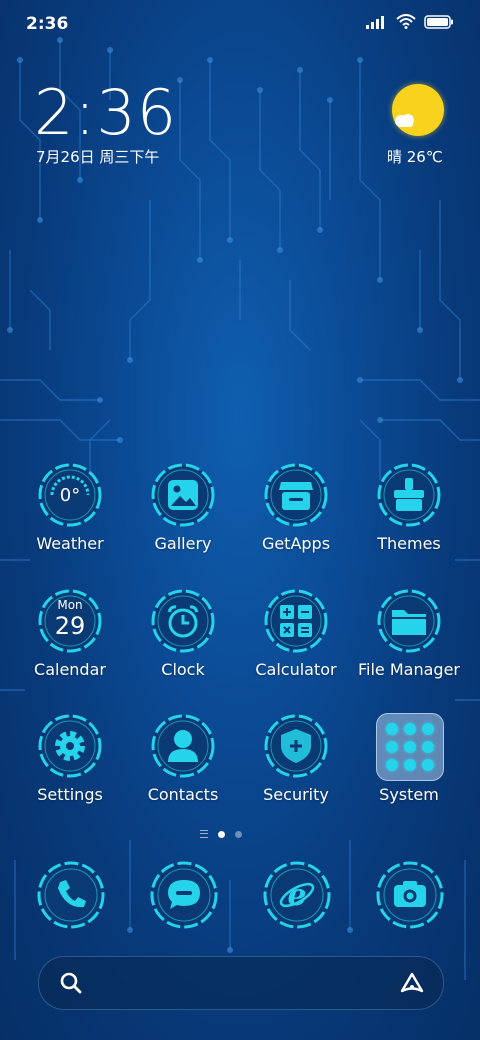 This screenshot has width=480, height=1040. Describe the element at coordinates (241, 983) in the screenshot. I see `search-bar` at that location.